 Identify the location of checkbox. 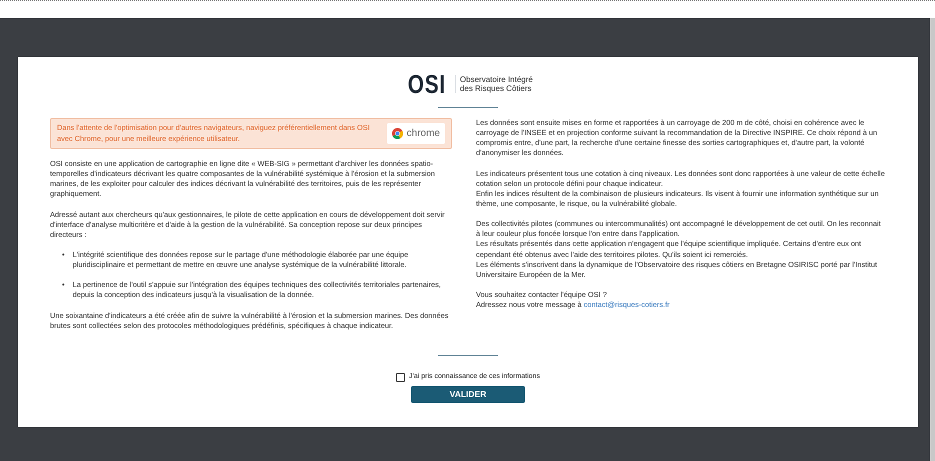
(401, 377).